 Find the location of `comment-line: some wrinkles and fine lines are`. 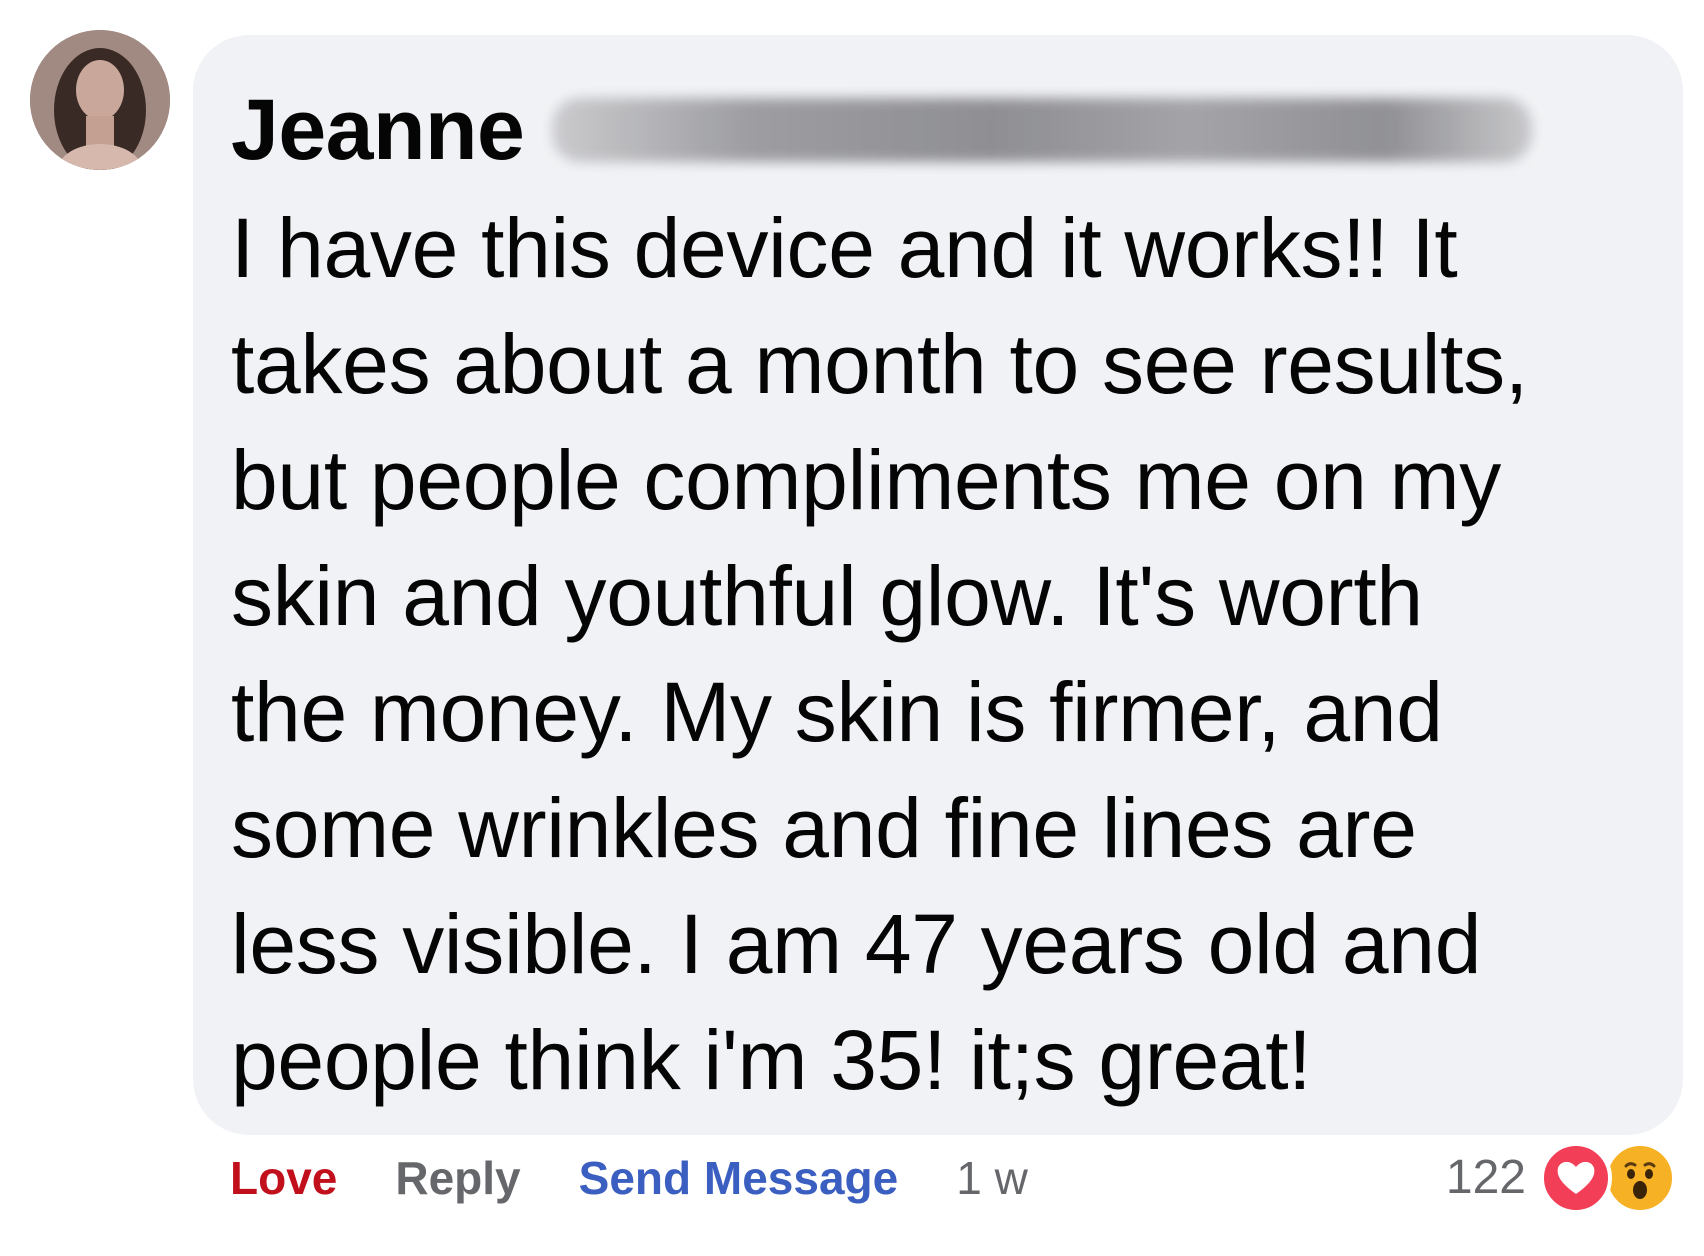

comment-line: some wrinkles and fine lines are is located at coordinates (824, 828).